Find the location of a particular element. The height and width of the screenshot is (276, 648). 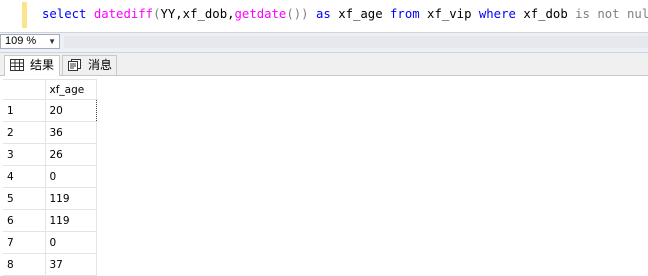

function-datediff: datediff is located at coordinates (123, 14).